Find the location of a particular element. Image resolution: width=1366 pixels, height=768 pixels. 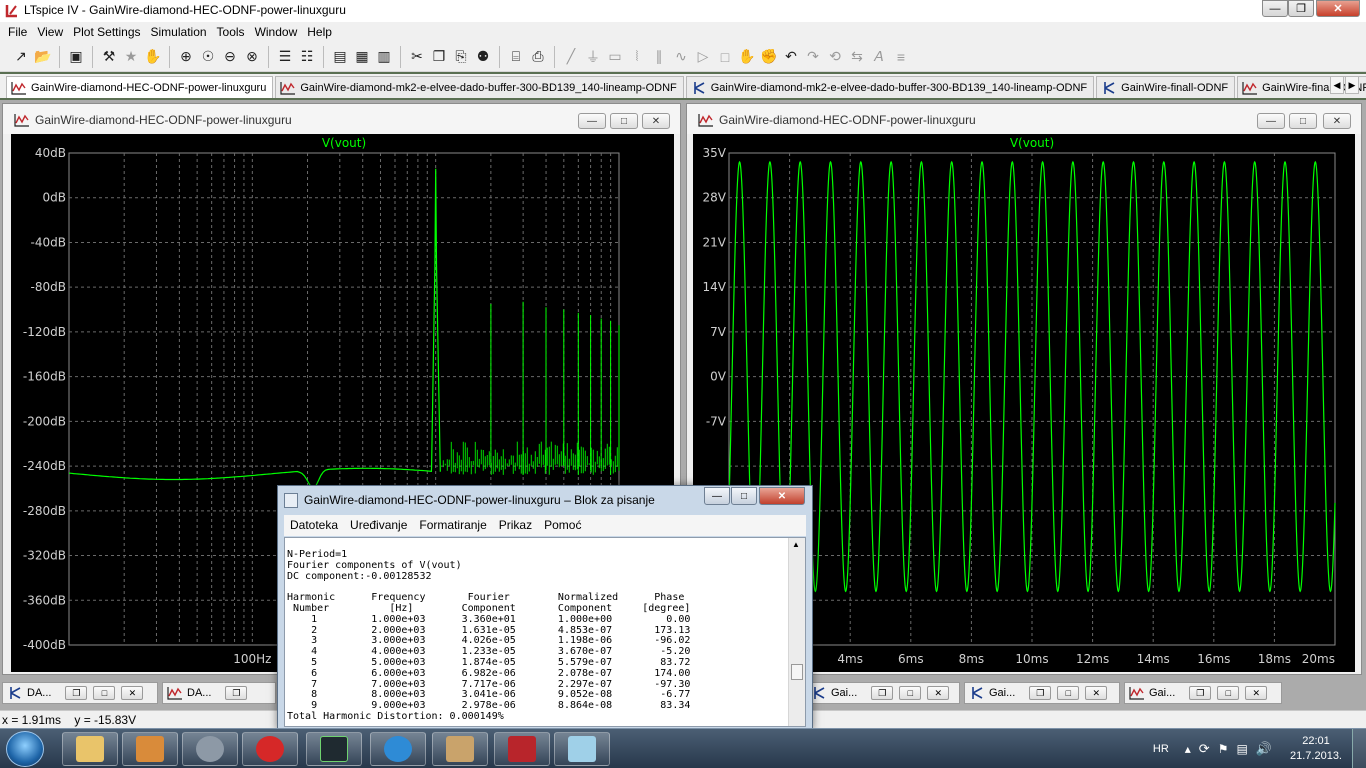

run-icon: ★ is located at coordinates (131, 57).